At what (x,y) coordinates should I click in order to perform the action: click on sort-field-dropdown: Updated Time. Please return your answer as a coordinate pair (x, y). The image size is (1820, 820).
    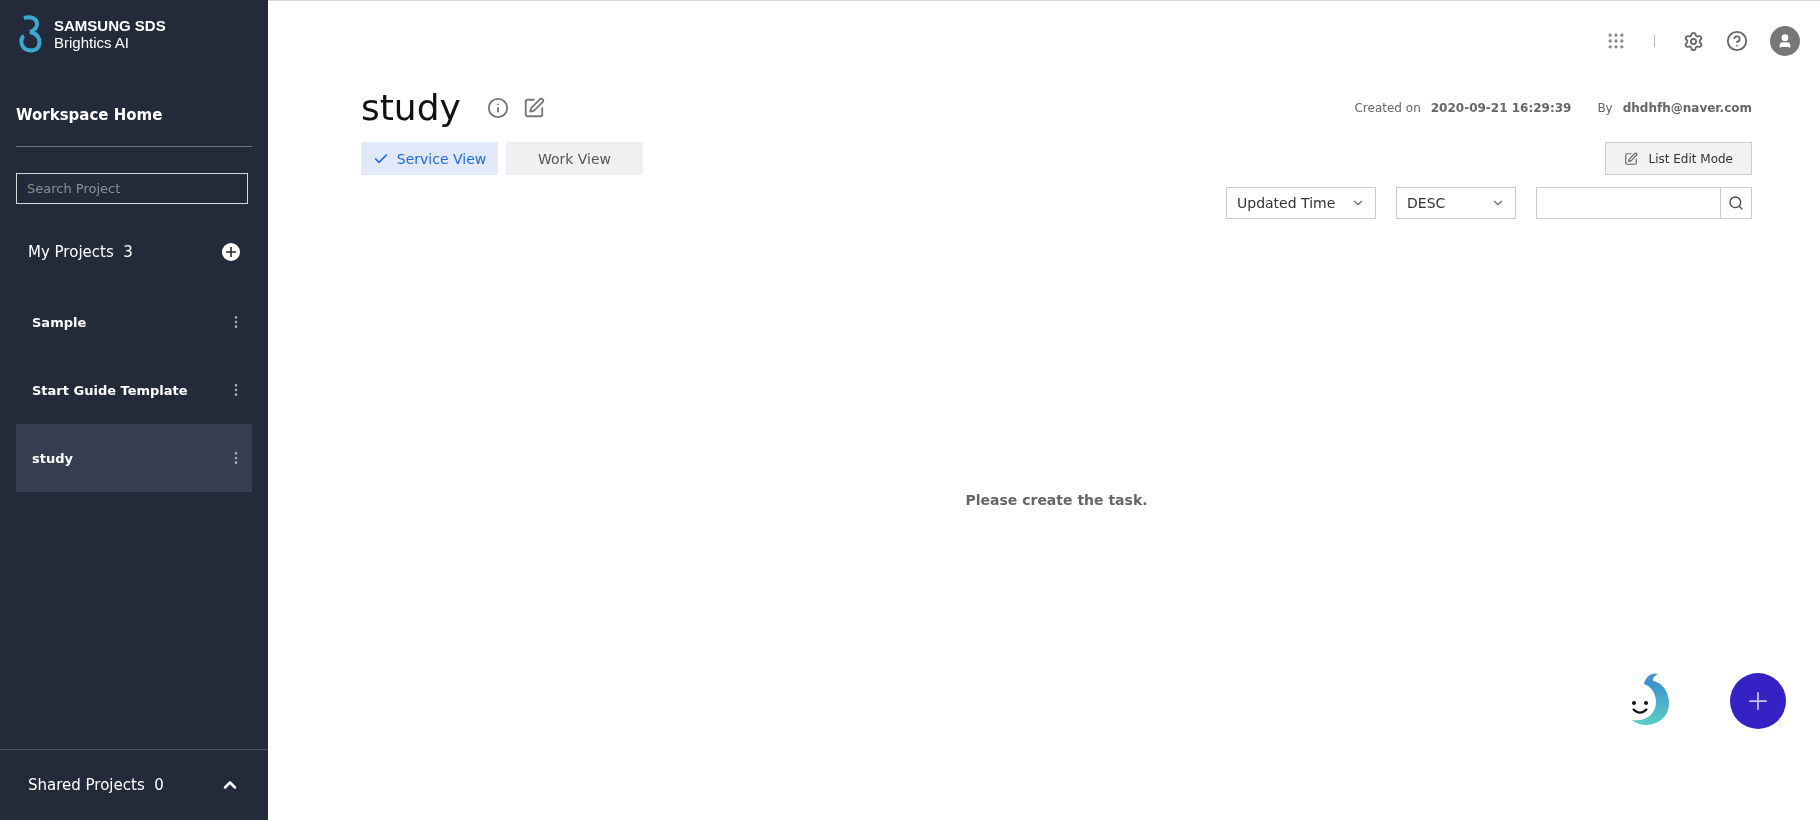
    Looking at the image, I should click on (1301, 203).